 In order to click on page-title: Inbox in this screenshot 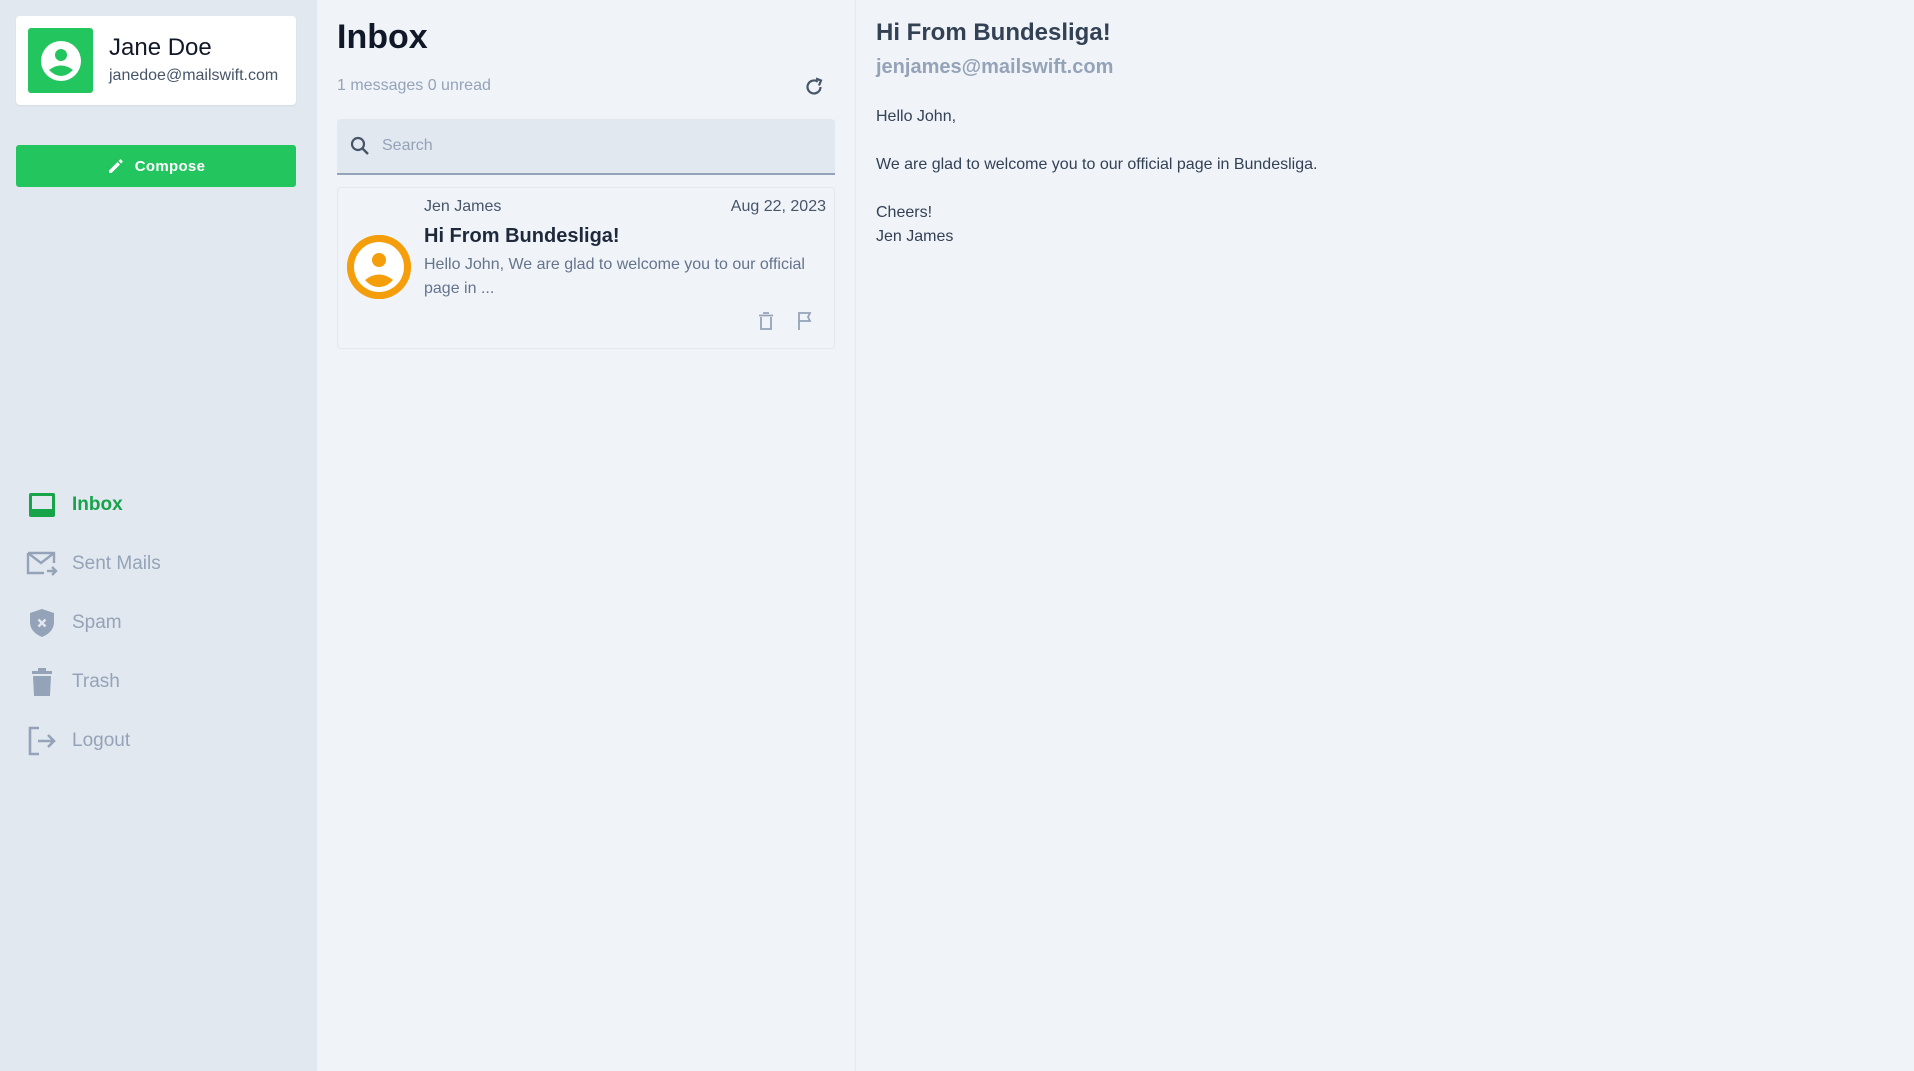, I will do `click(382, 37)`.